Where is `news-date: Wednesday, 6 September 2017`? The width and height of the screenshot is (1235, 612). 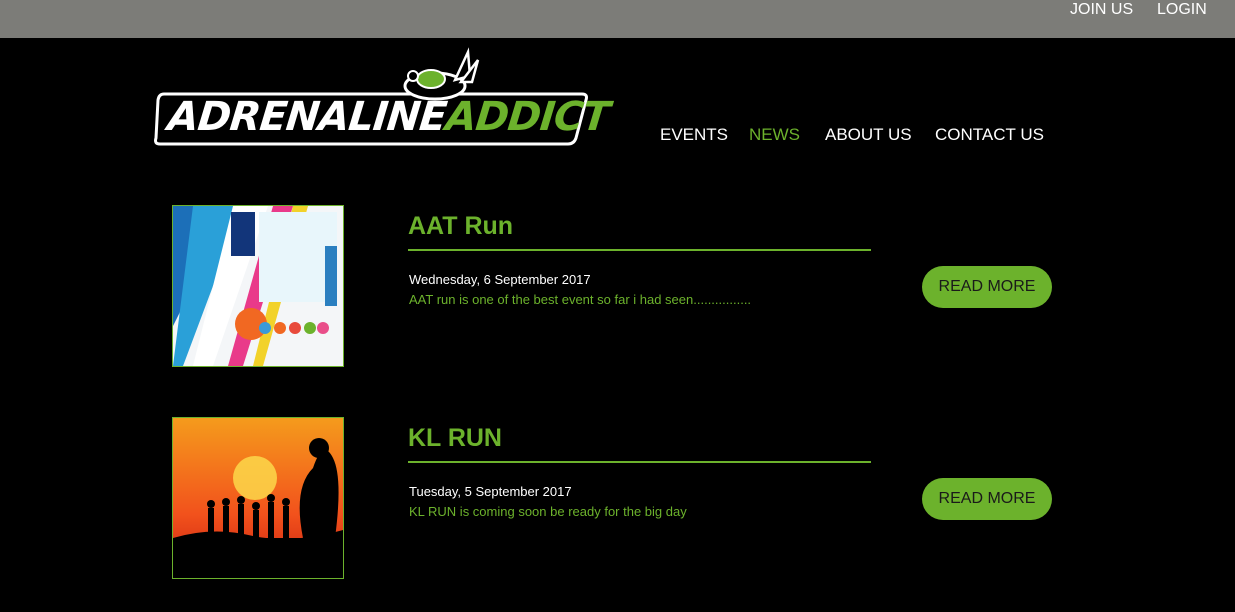
news-date: Wednesday, 6 September 2017 is located at coordinates (500, 279).